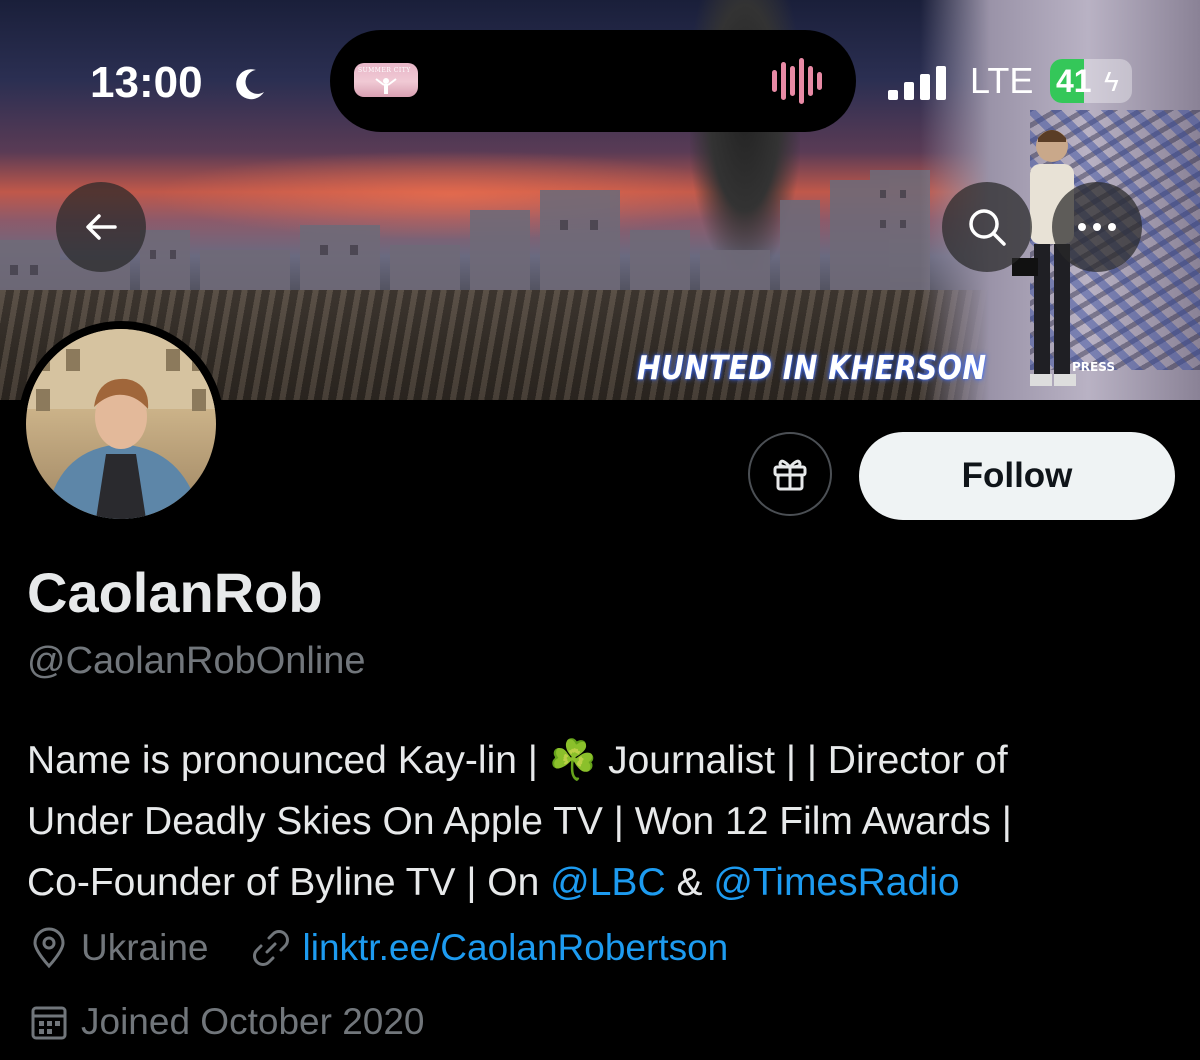 This screenshot has height=1060, width=1200. Describe the element at coordinates (607, 882) in the screenshot. I see `mention-lbc-link: @LBC` at that location.